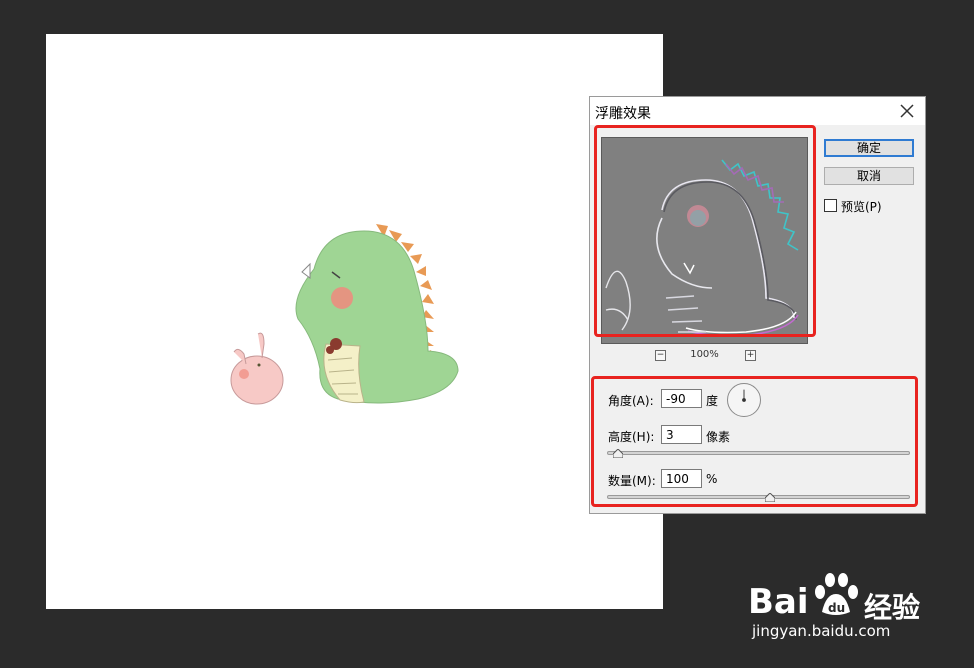 This screenshot has height=668, width=974. What do you see at coordinates (712, 401) in the screenshot?
I see `angle-unit: 度` at bounding box center [712, 401].